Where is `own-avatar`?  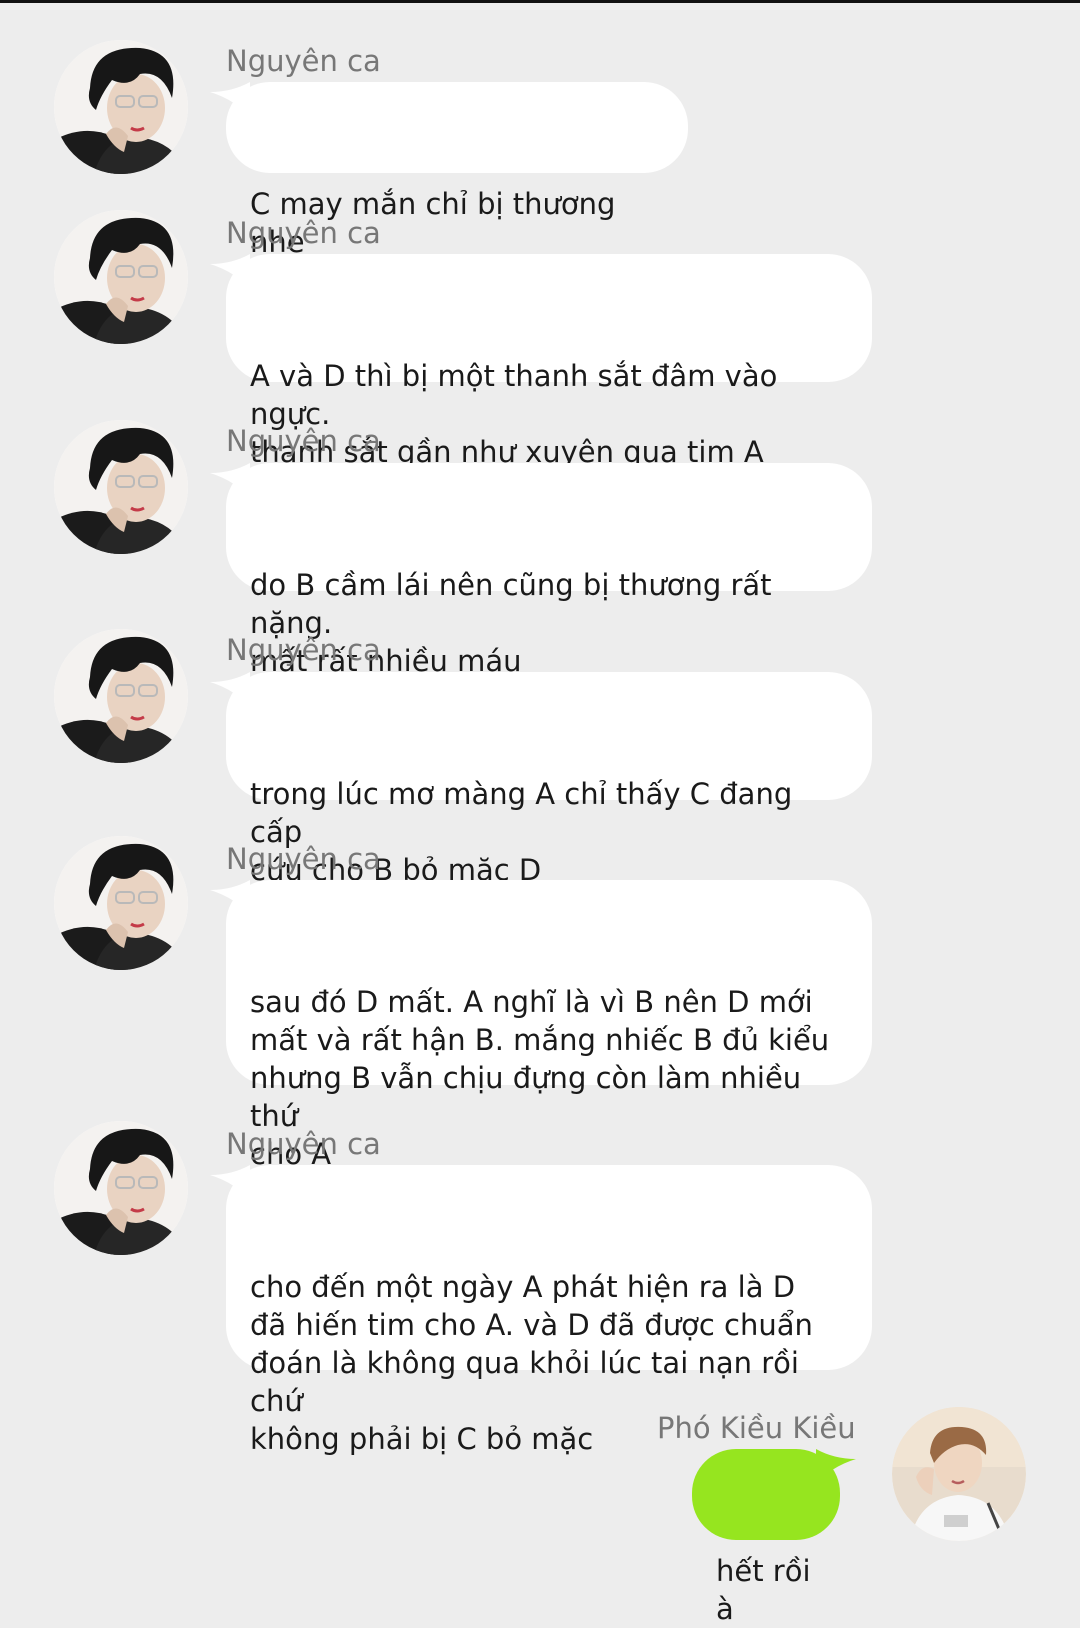 own-avatar is located at coordinates (959, 1474).